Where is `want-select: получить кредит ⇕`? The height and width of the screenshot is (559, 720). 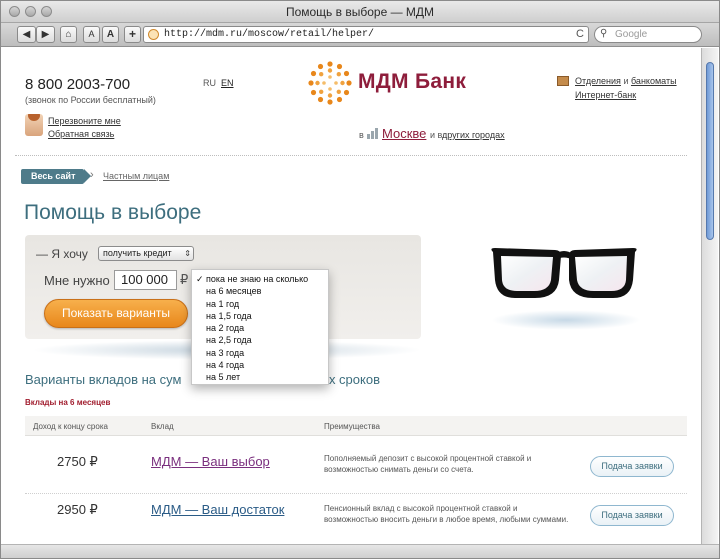
want-select: получить кредит ⇕ is located at coordinates (146, 253).